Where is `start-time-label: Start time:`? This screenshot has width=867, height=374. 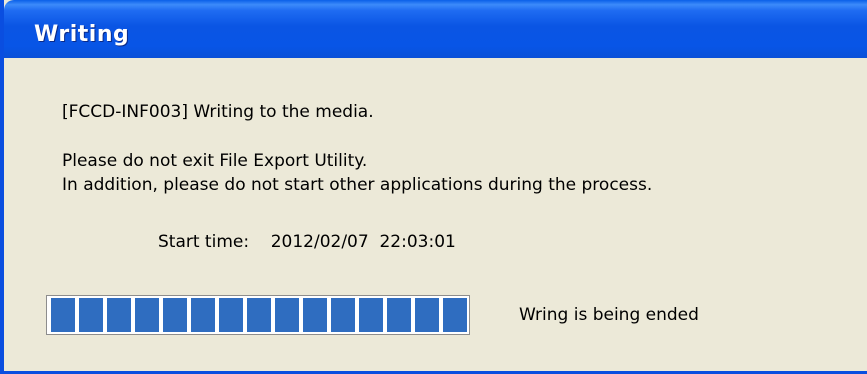
start-time-label: Start time: is located at coordinates (204, 242).